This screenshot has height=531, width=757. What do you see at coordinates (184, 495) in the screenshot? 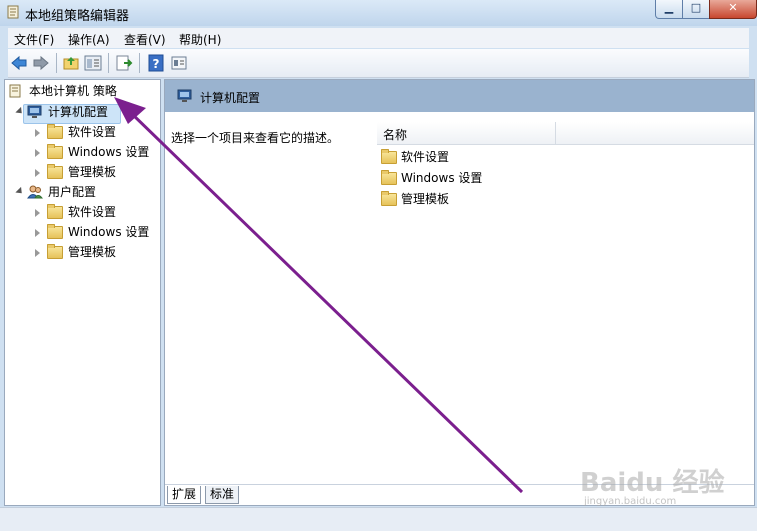
I see `tab-extended: 扩展` at bounding box center [184, 495].